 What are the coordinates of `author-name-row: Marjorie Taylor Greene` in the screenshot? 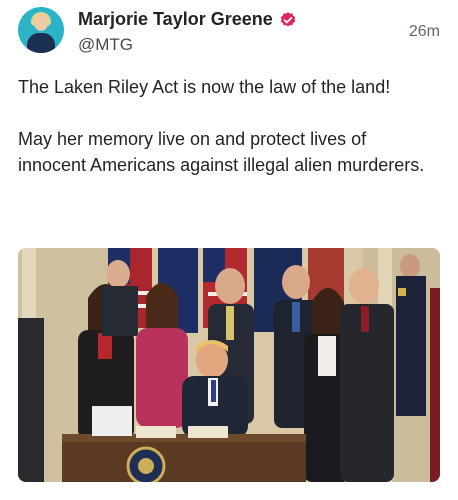 It's located at (187, 19).